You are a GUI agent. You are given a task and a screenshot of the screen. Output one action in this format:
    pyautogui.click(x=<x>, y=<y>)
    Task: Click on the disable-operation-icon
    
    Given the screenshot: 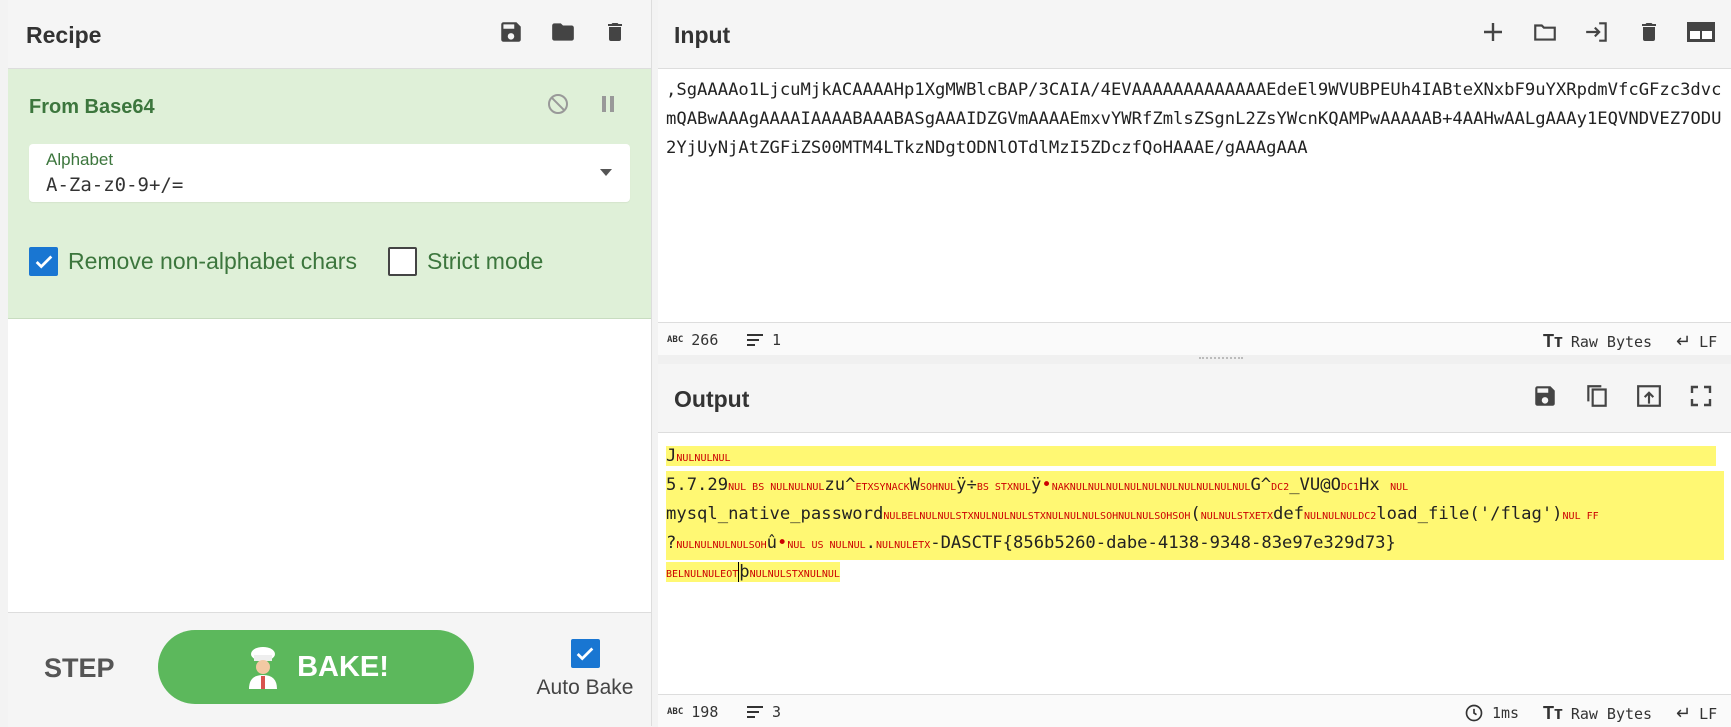 What is the action you would take?
    pyautogui.click(x=558, y=104)
    